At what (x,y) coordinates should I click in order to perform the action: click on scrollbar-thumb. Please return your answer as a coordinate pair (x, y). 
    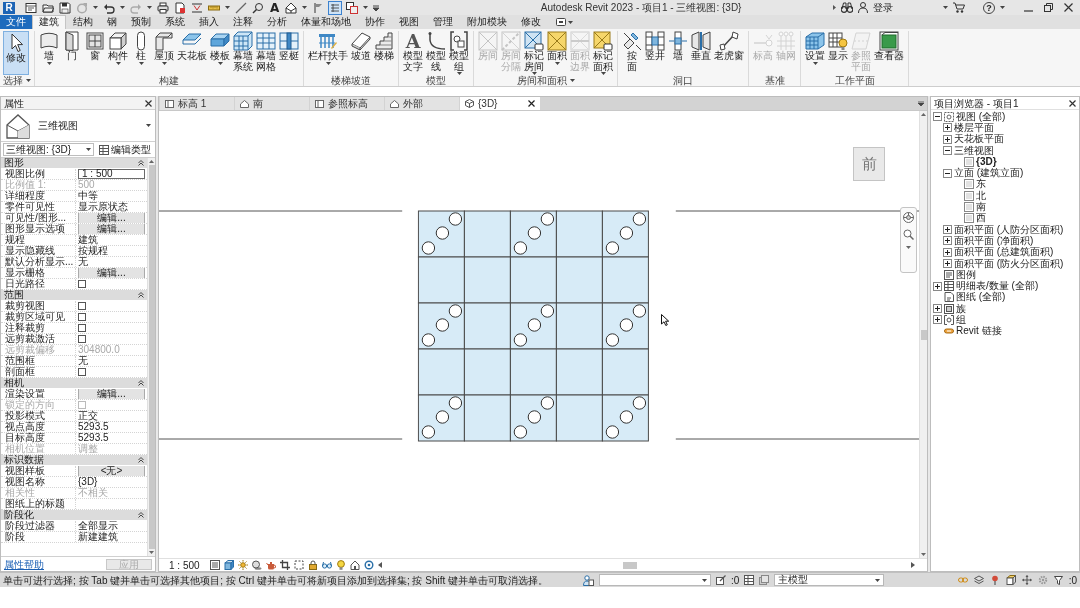
    Looking at the image, I should click on (923, 334).